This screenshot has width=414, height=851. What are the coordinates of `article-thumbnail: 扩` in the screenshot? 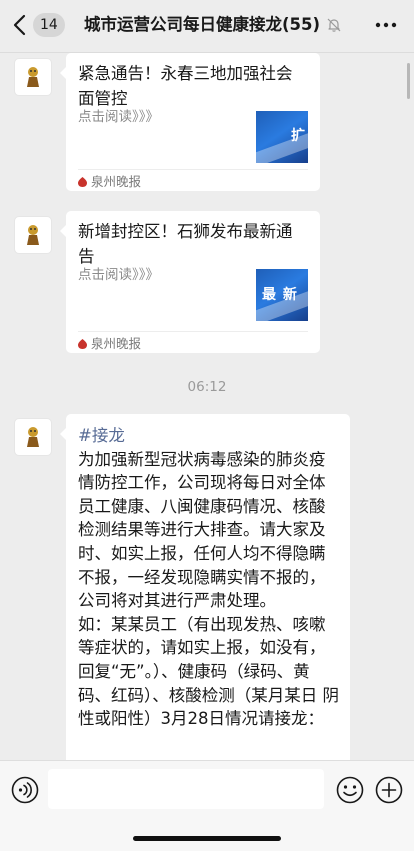 It's located at (282, 137).